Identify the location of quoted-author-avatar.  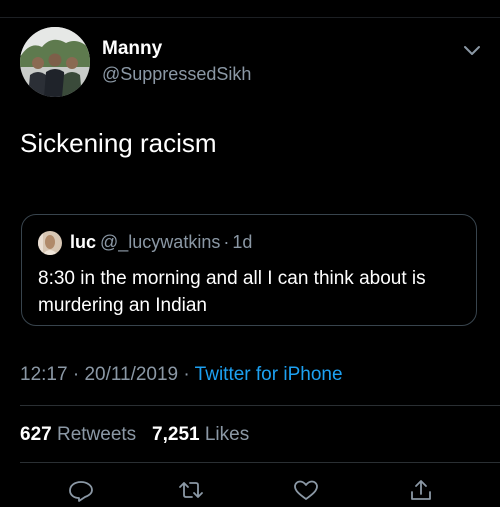
(50, 243).